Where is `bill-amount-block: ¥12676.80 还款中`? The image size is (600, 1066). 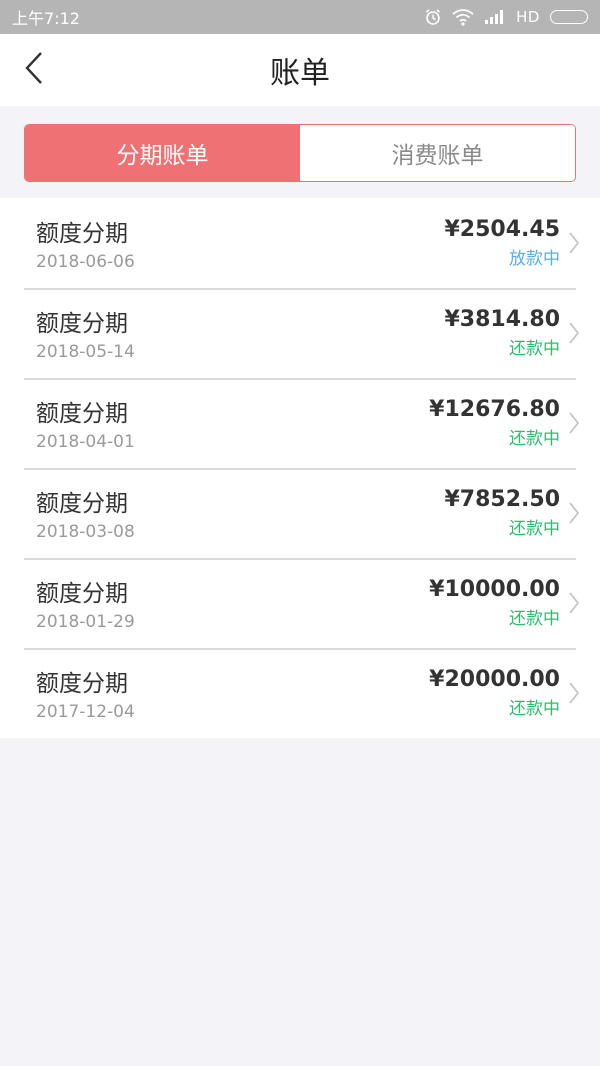
bill-amount-block: ¥12676.80 还款中 is located at coordinates (494, 423).